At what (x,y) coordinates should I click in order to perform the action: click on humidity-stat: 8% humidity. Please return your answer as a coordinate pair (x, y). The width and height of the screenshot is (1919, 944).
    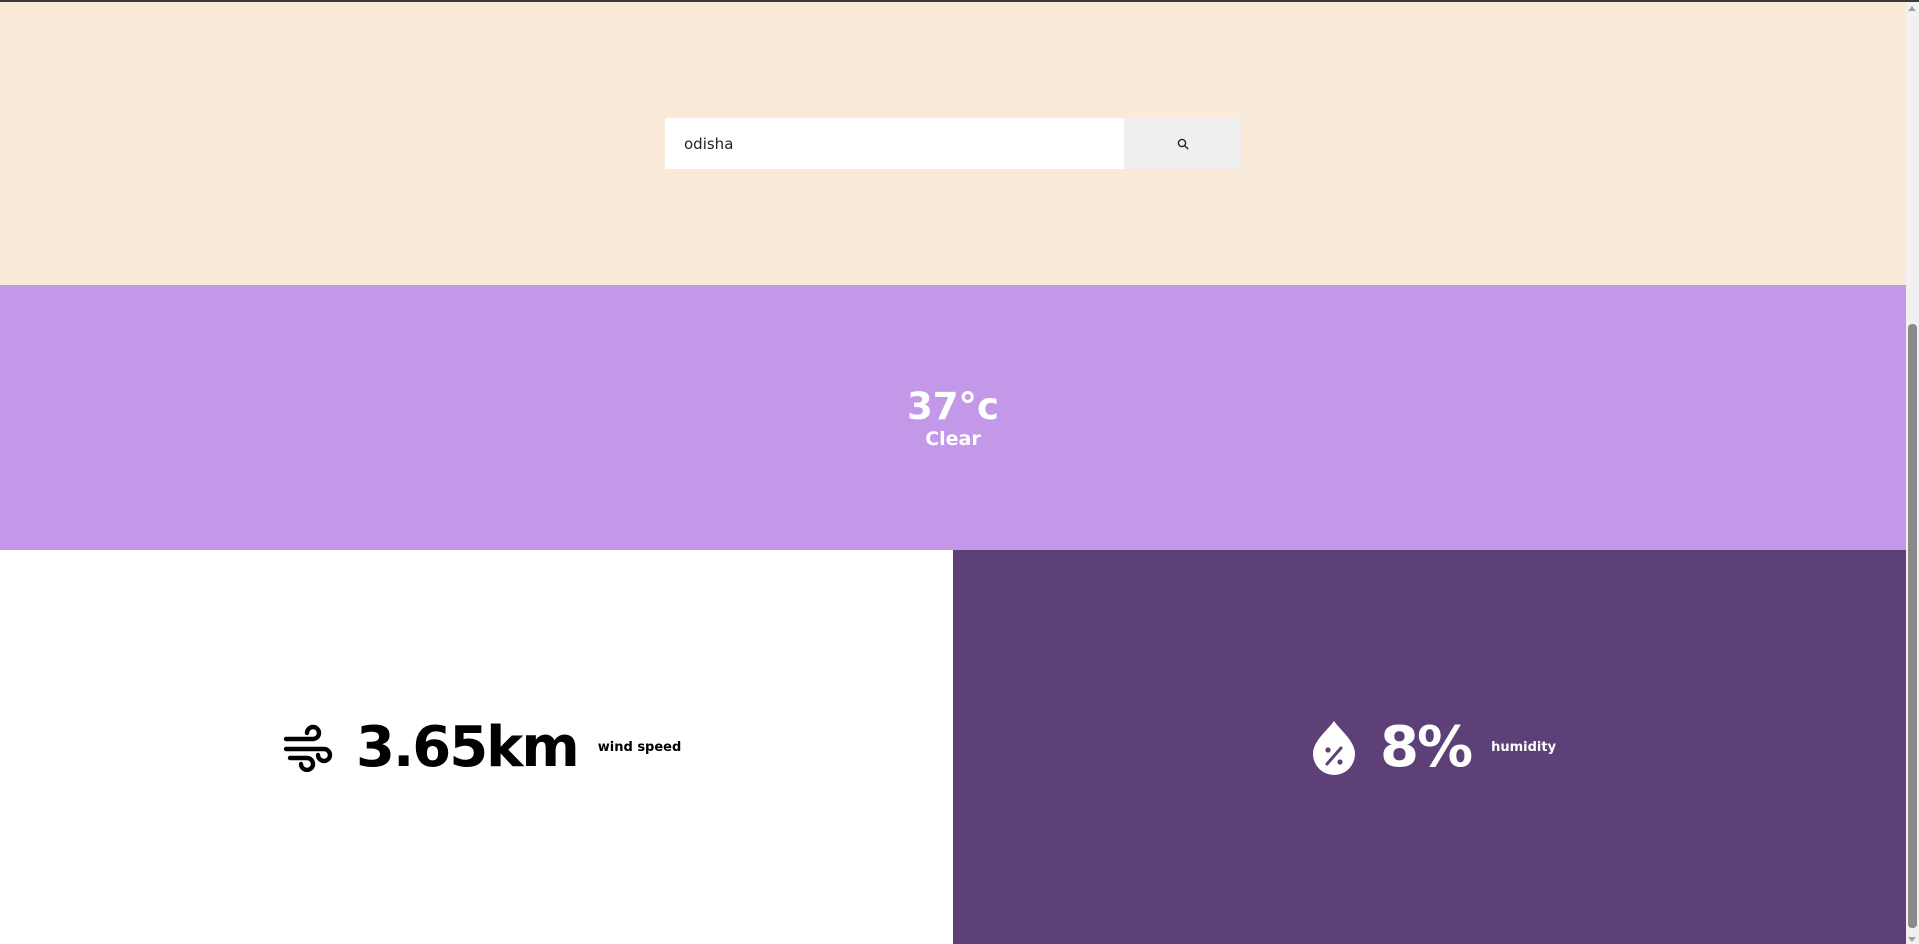
    Looking at the image, I should click on (1433, 748).